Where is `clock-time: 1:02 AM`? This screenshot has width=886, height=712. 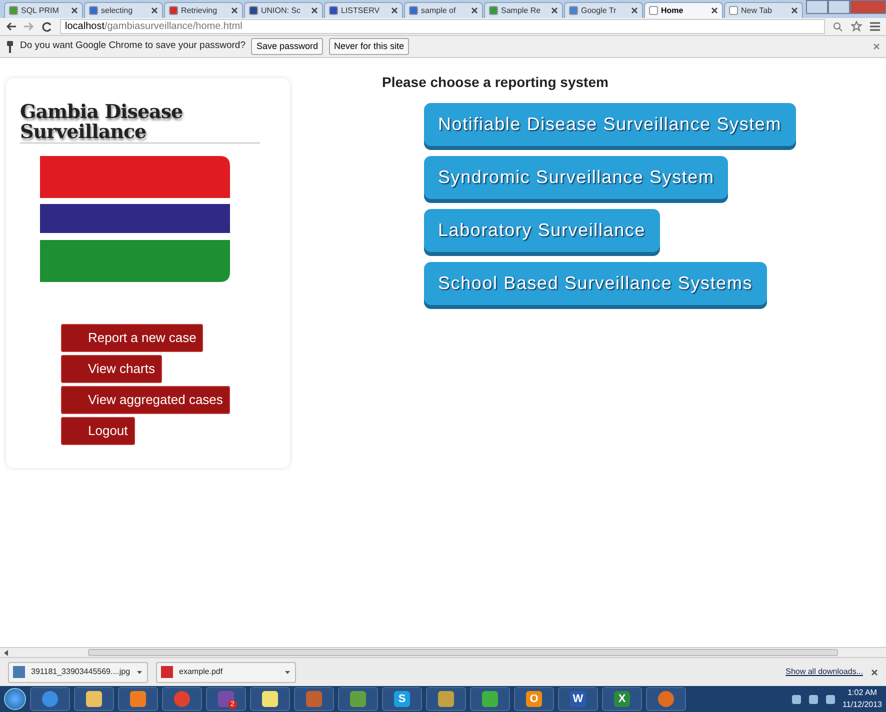
clock-time: 1:02 AM is located at coordinates (862, 693).